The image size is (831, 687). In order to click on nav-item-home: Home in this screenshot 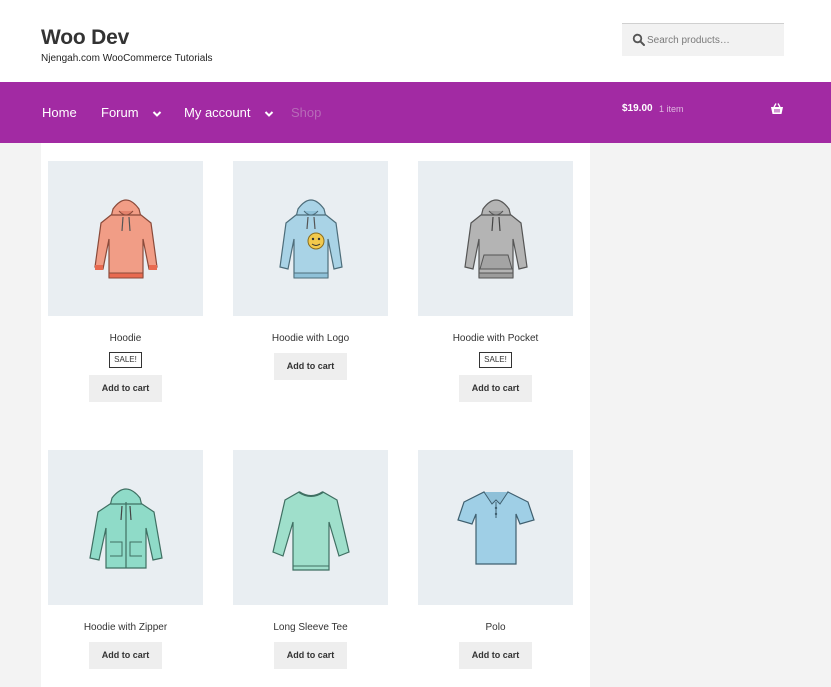, I will do `click(59, 112)`.